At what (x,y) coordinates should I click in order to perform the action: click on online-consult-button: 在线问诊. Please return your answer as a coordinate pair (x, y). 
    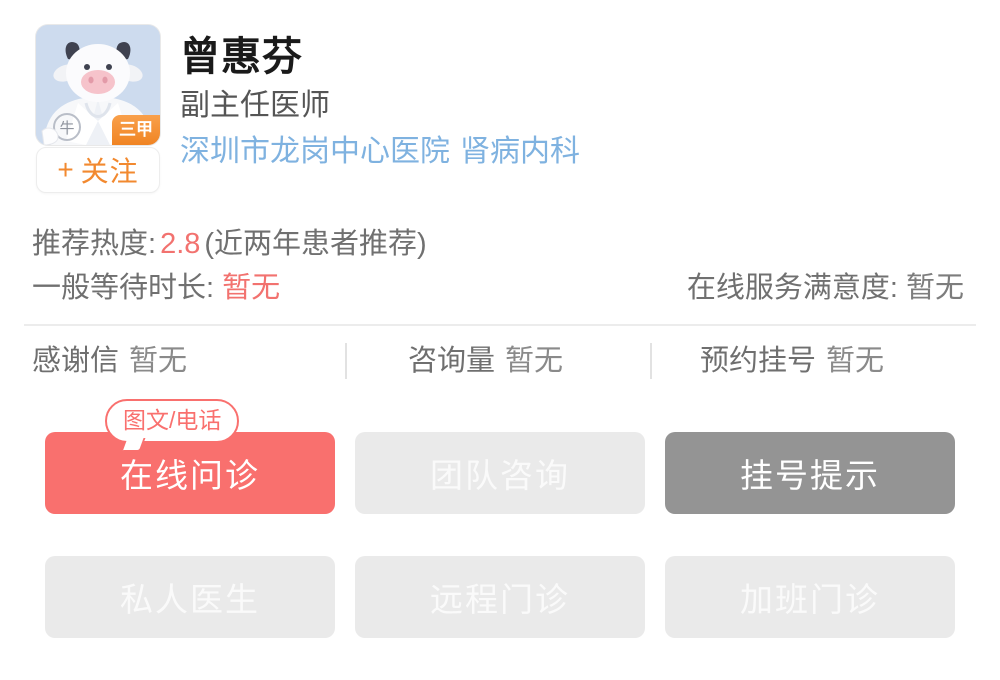
    Looking at the image, I should click on (190, 473).